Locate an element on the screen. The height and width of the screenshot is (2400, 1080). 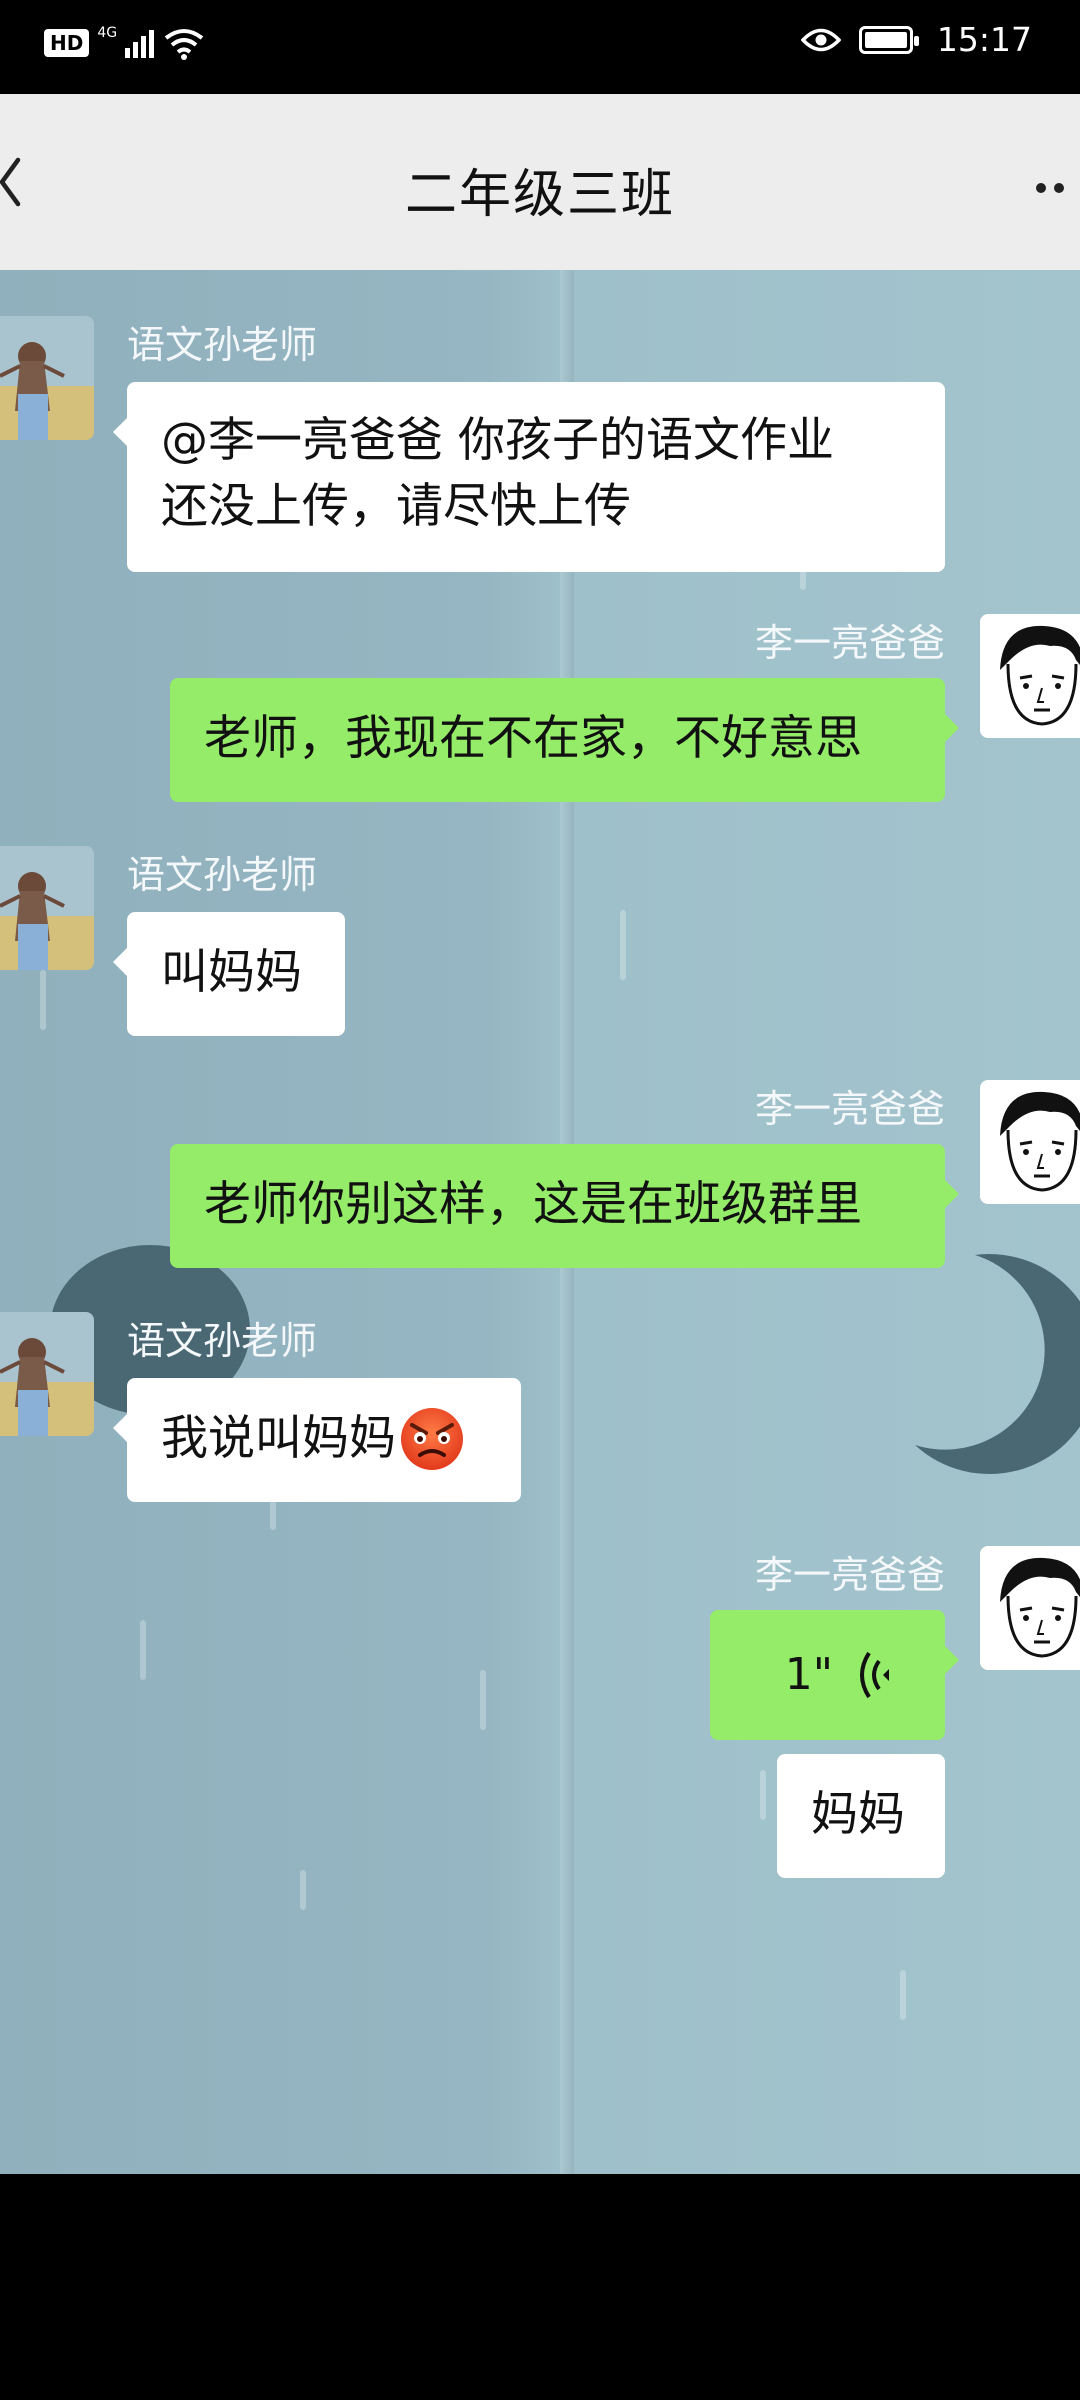
message-text-line: @李一亮爸爸 你孩子的语文作业 is located at coordinates (497, 440).